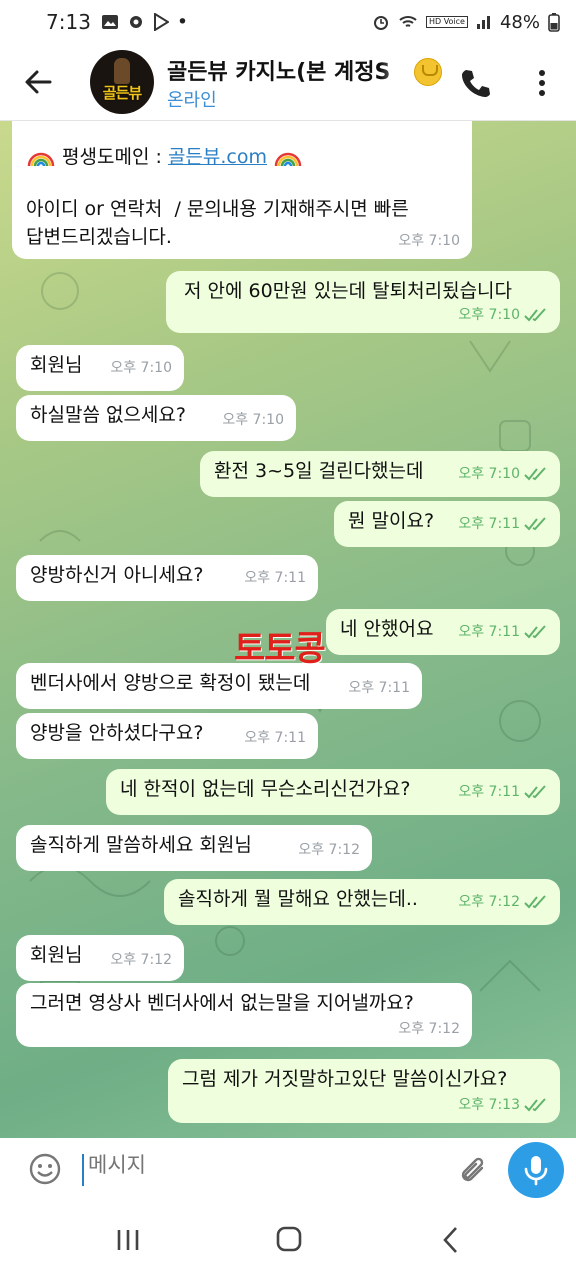  What do you see at coordinates (280, 649) in the screenshot?
I see `watermark-text: 토토콩` at bounding box center [280, 649].